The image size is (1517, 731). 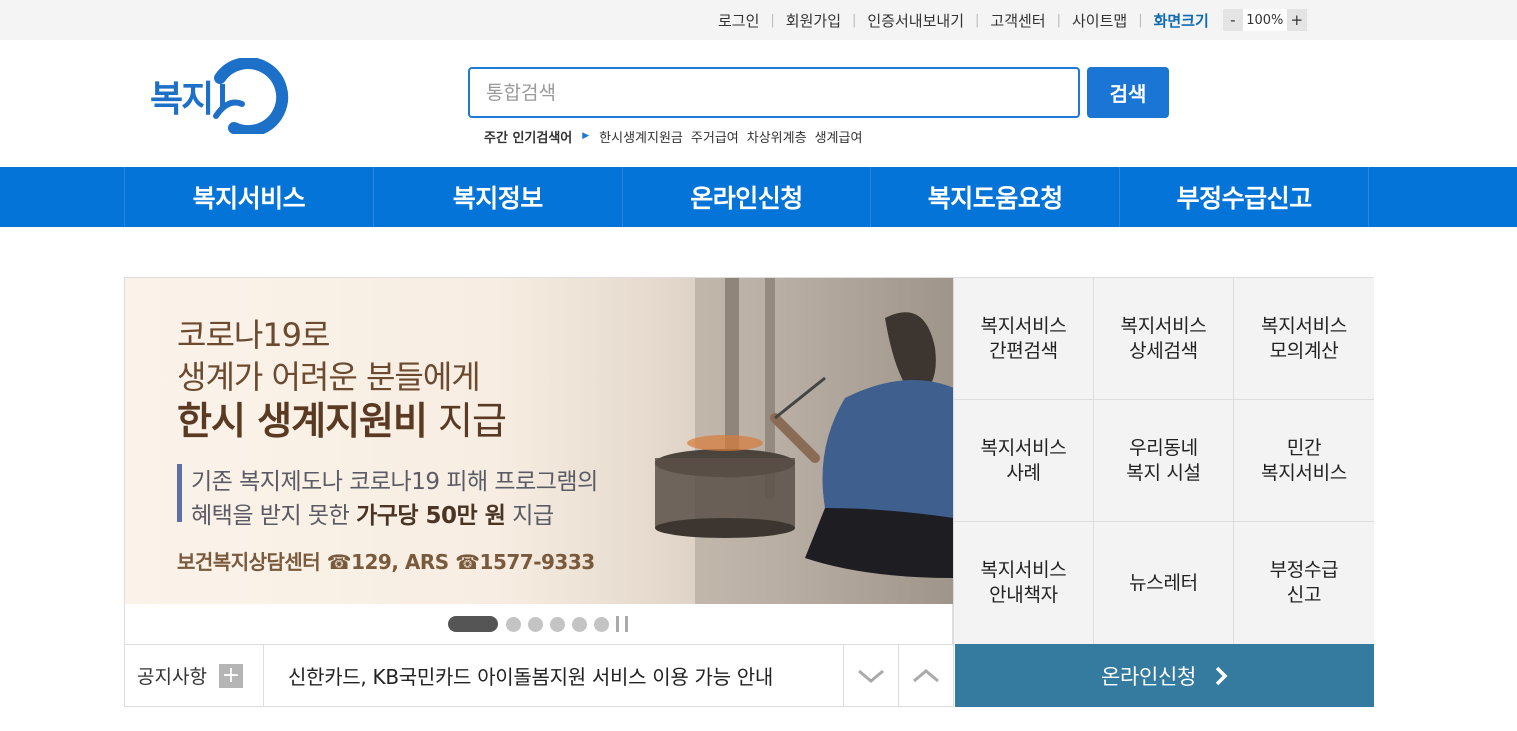 What do you see at coordinates (747, 197) in the screenshot?
I see `nav-item-online-apply: 온라인신청` at bounding box center [747, 197].